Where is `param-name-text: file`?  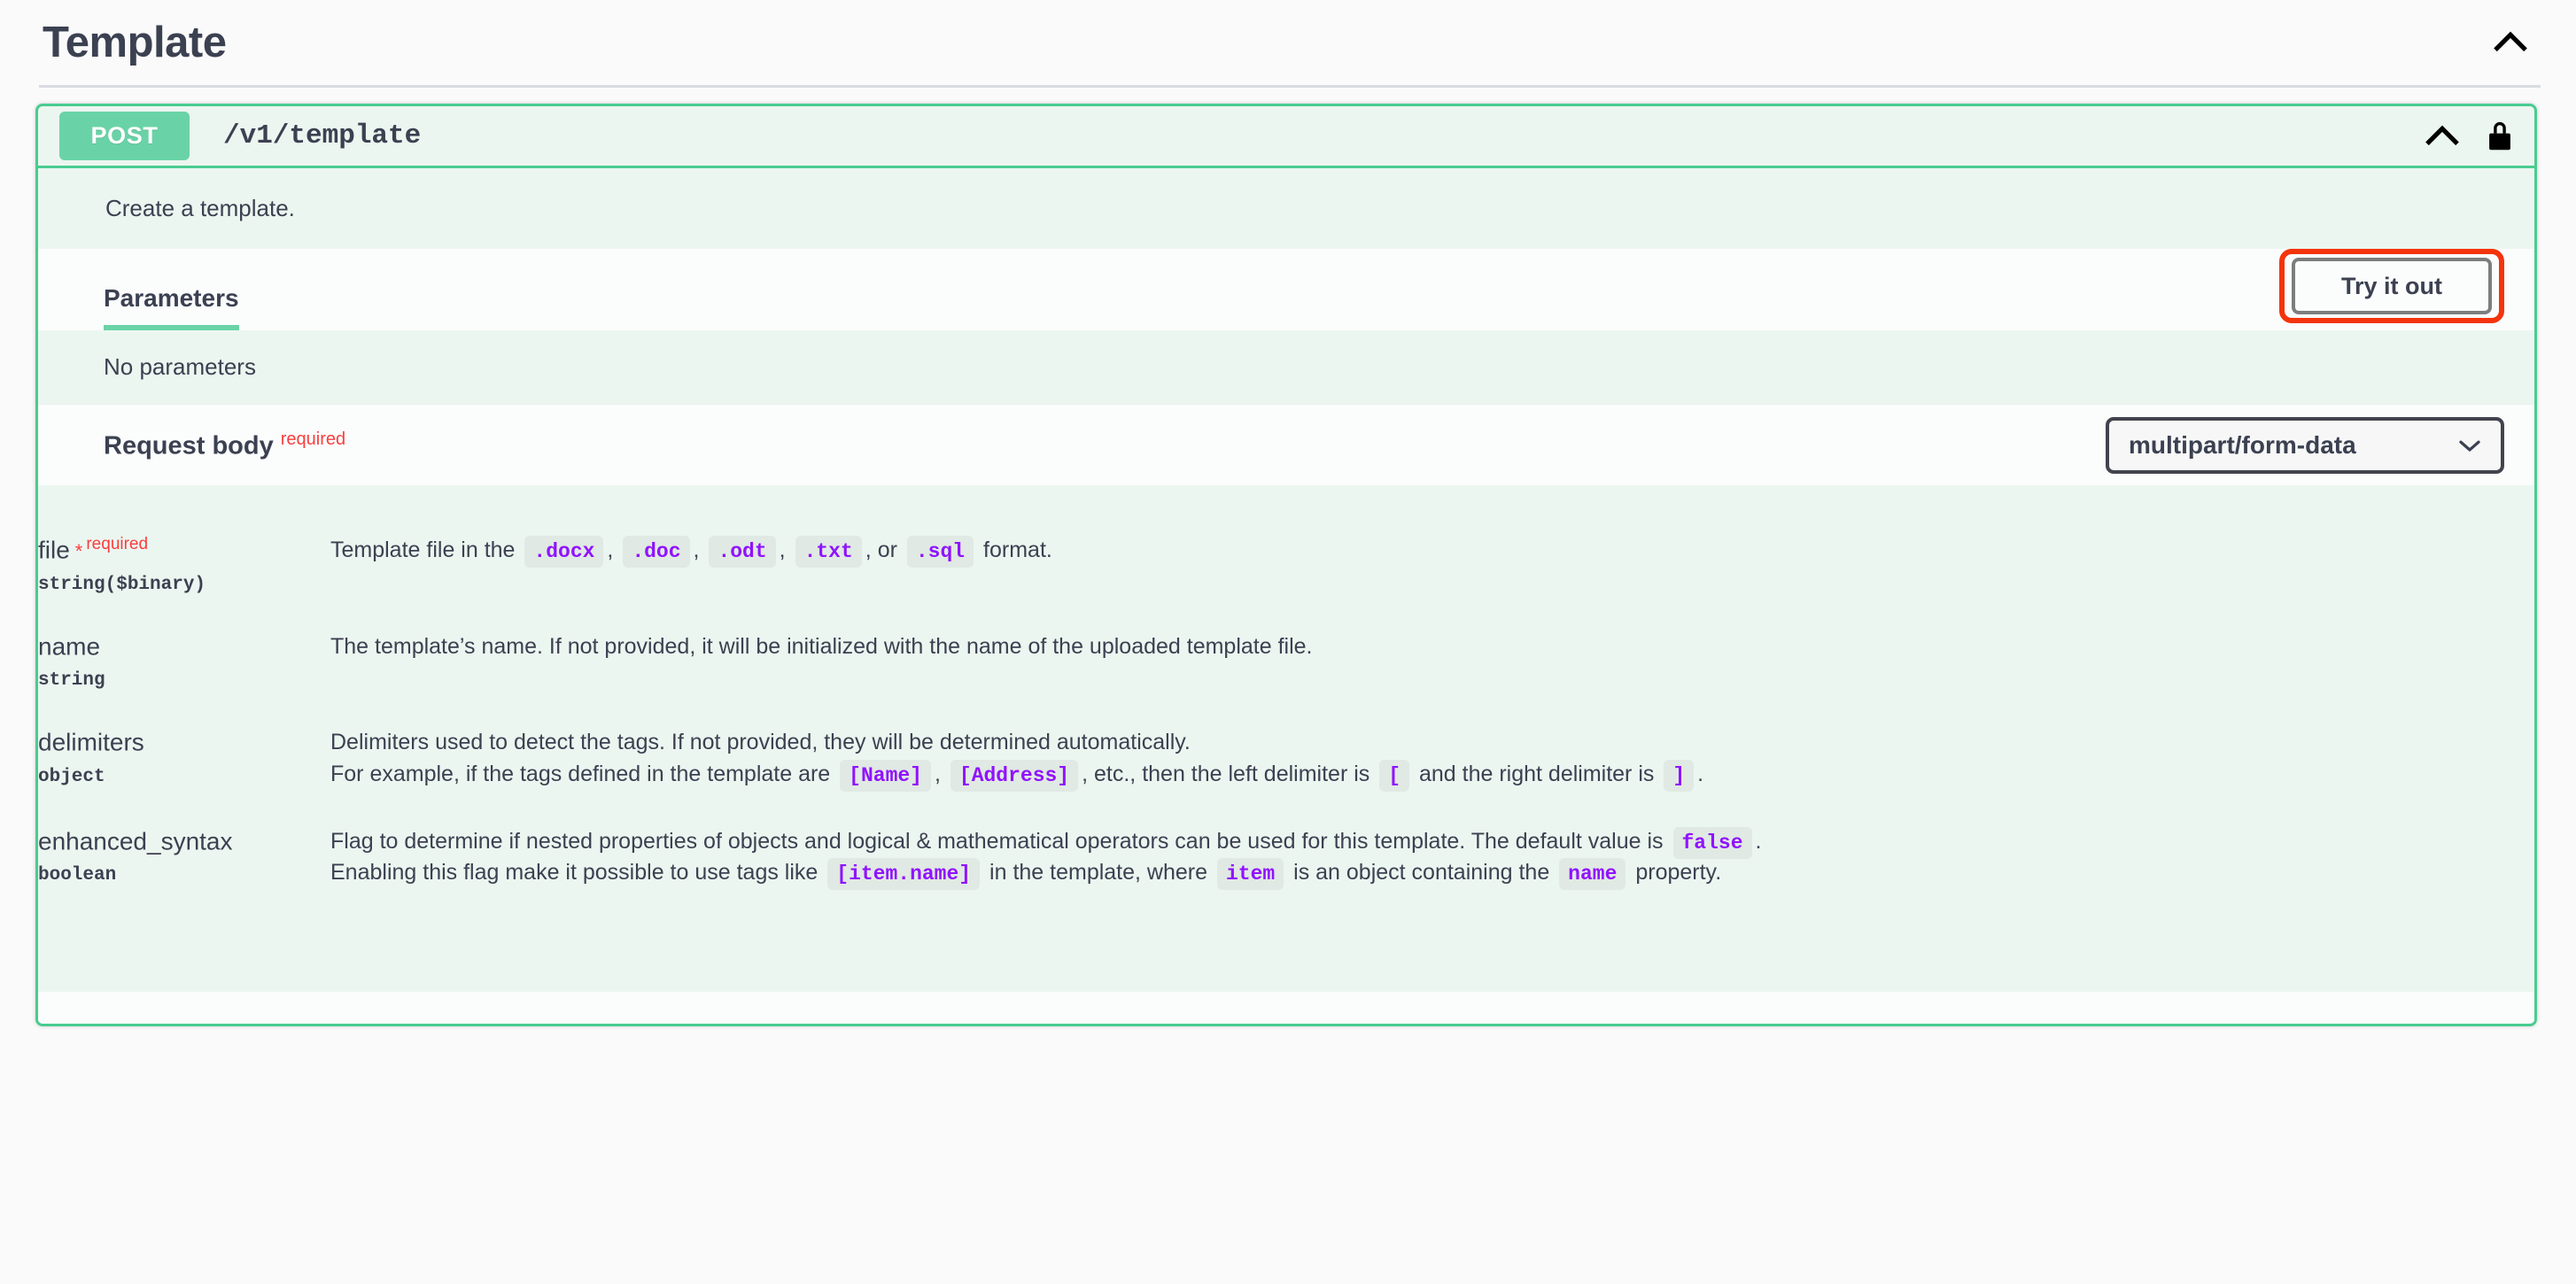 param-name-text: file is located at coordinates (54, 550).